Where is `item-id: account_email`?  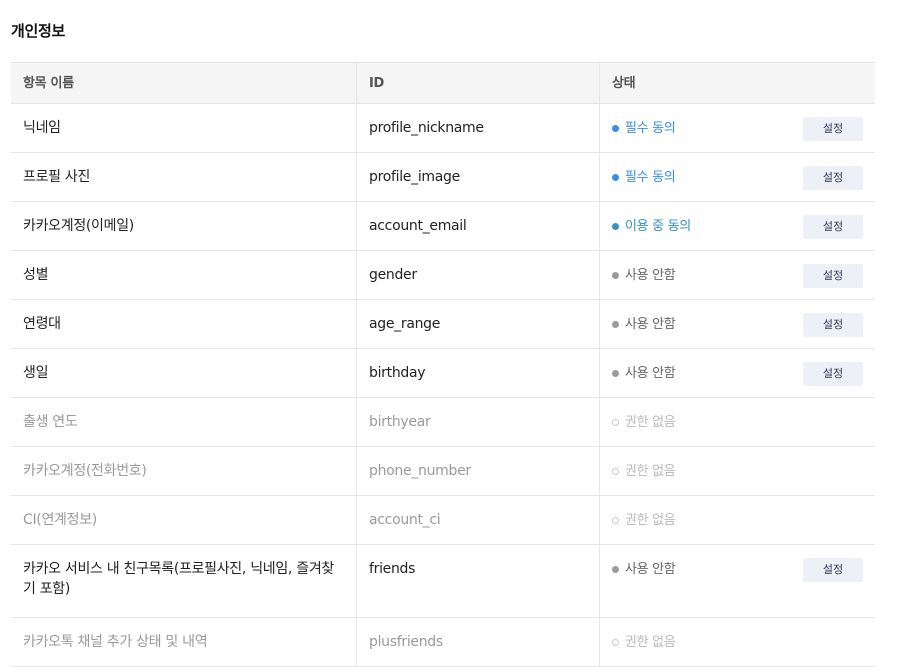 item-id: account_email is located at coordinates (478, 226).